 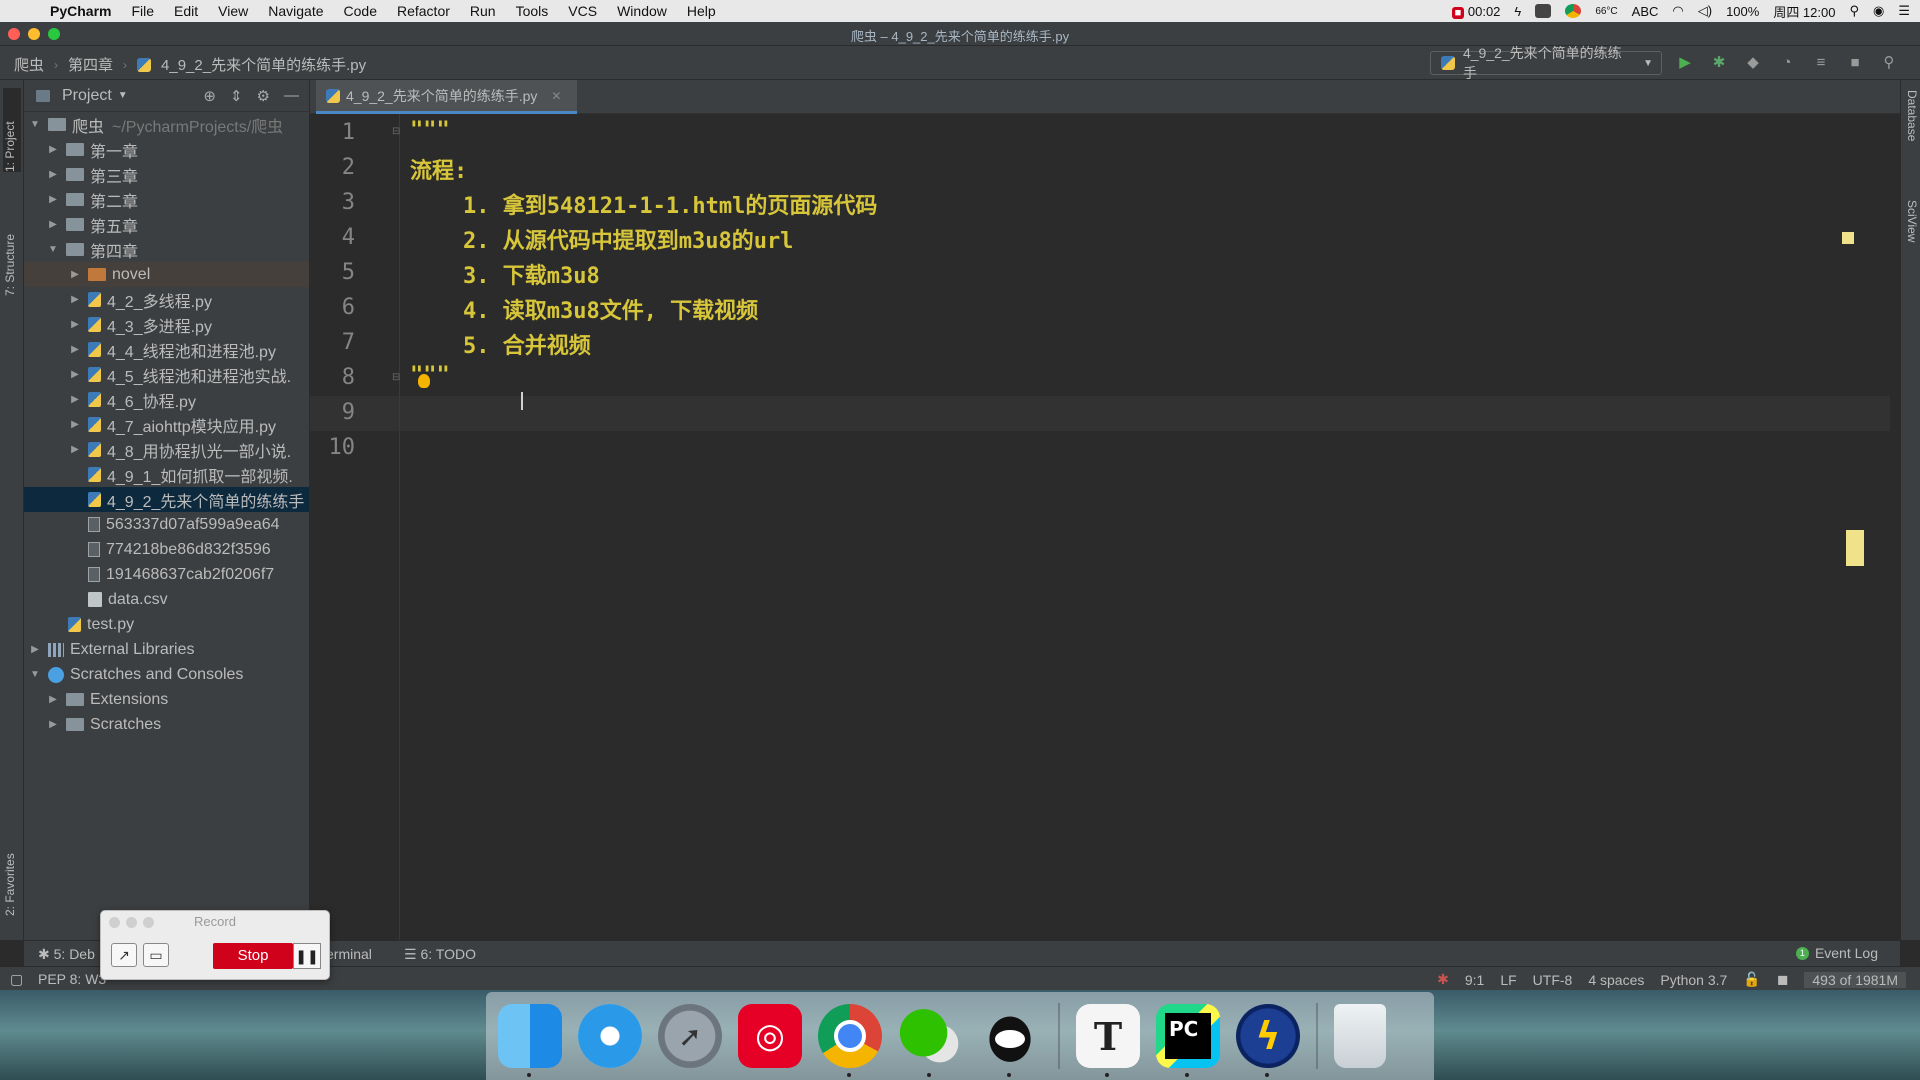 I want to click on editor-tab-active: 4_9_2_先来个简单的练练手.py ✕, so click(x=447, y=97).